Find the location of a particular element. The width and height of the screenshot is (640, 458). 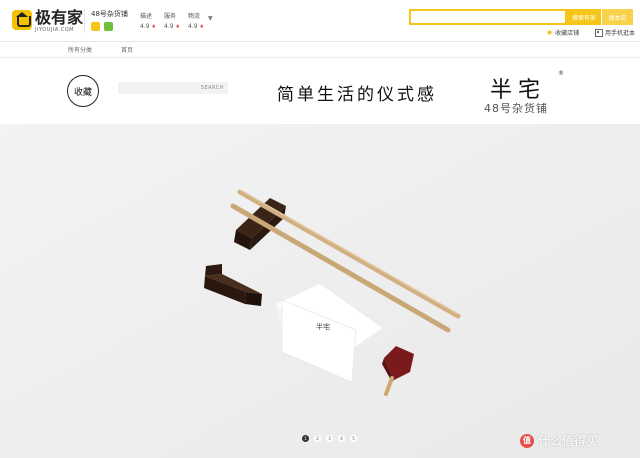

star-icon: ★ is located at coordinates (550, 32).